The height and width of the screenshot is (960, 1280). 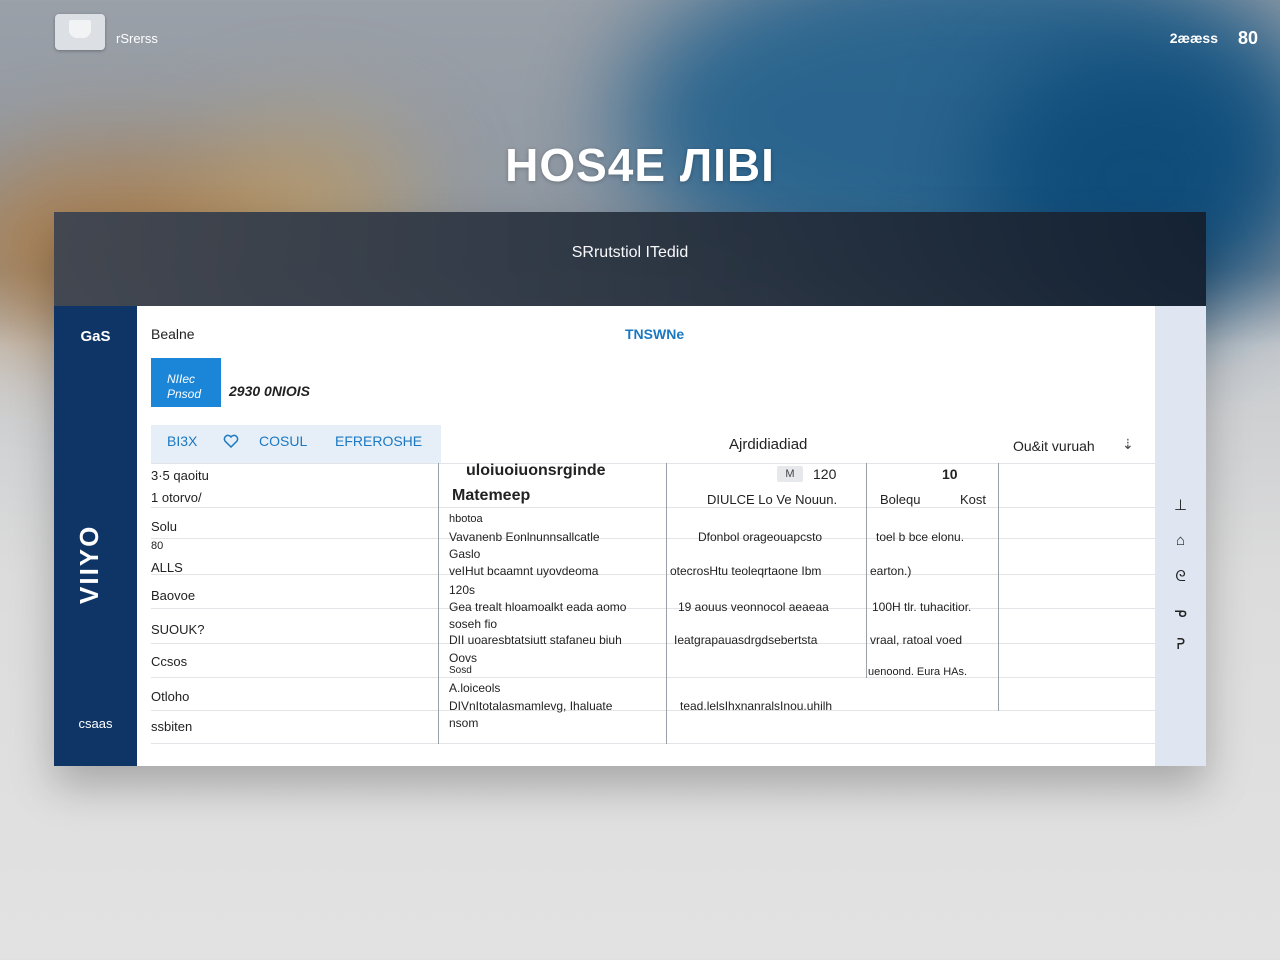 What do you see at coordinates (531, 706) in the screenshot?
I see `table-cell: DIVnItotalasmamlevg, Ihaluate` at bounding box center [531, 706].